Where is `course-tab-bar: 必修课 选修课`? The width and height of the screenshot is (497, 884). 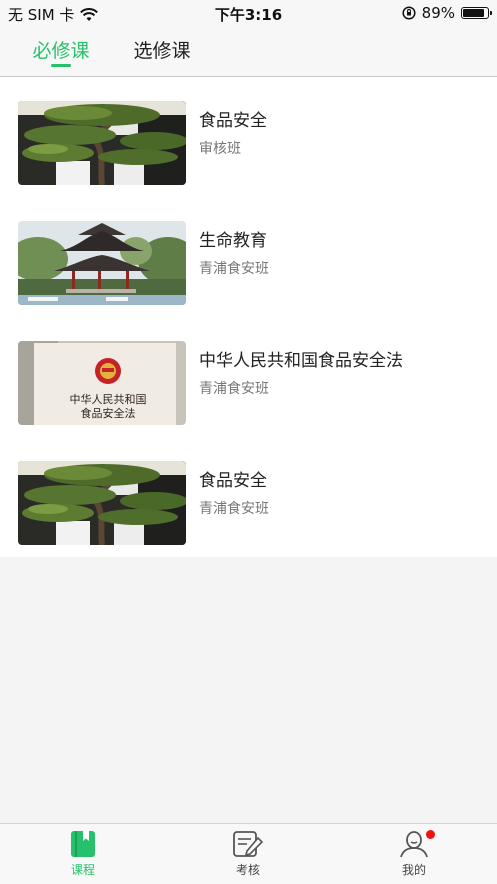
course-tab-bar: 必修课 选修课 is located at coordinates (248, 51).